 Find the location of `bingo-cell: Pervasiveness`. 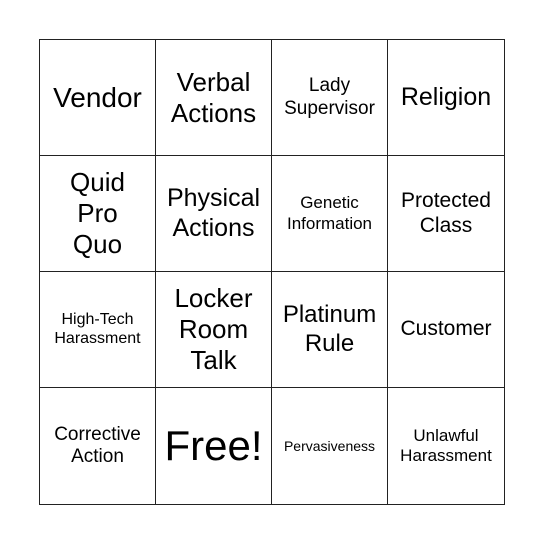

bingo-cell: Pervasiveness is located at coordinates (330, 446).